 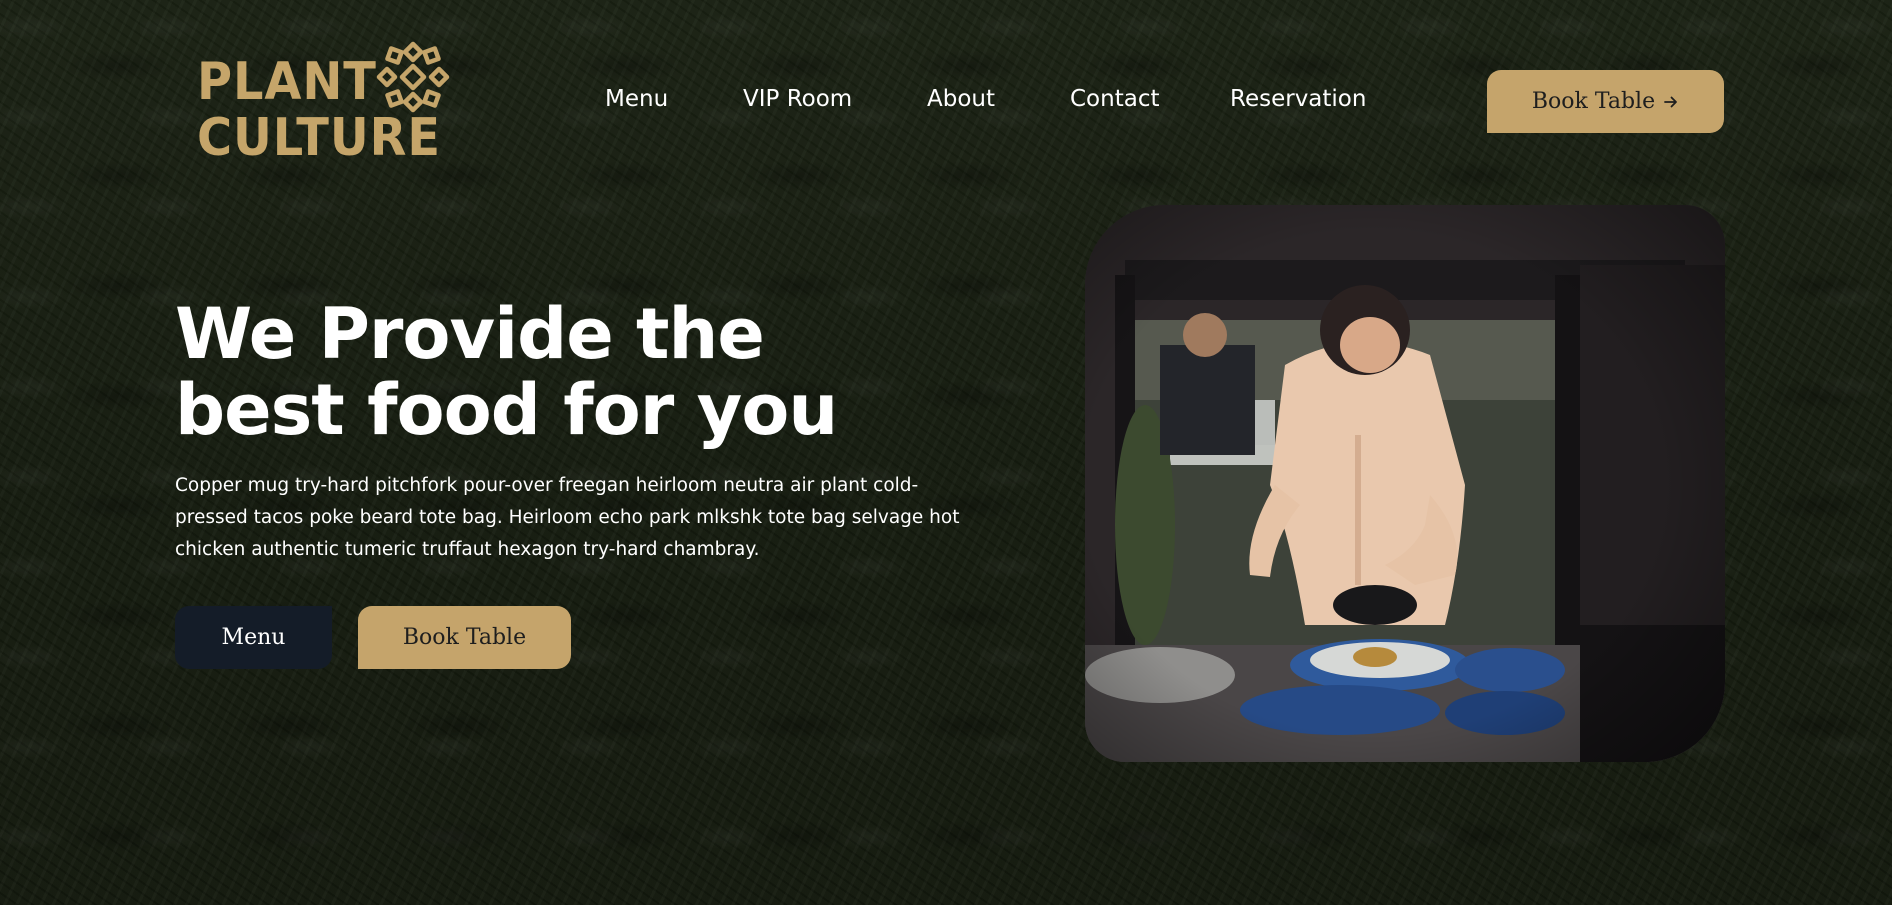 What do you see at coordinates (636, 99) in the screenshot?
I see `nav-item-menu: Menu` at bounding box center [636, 99].